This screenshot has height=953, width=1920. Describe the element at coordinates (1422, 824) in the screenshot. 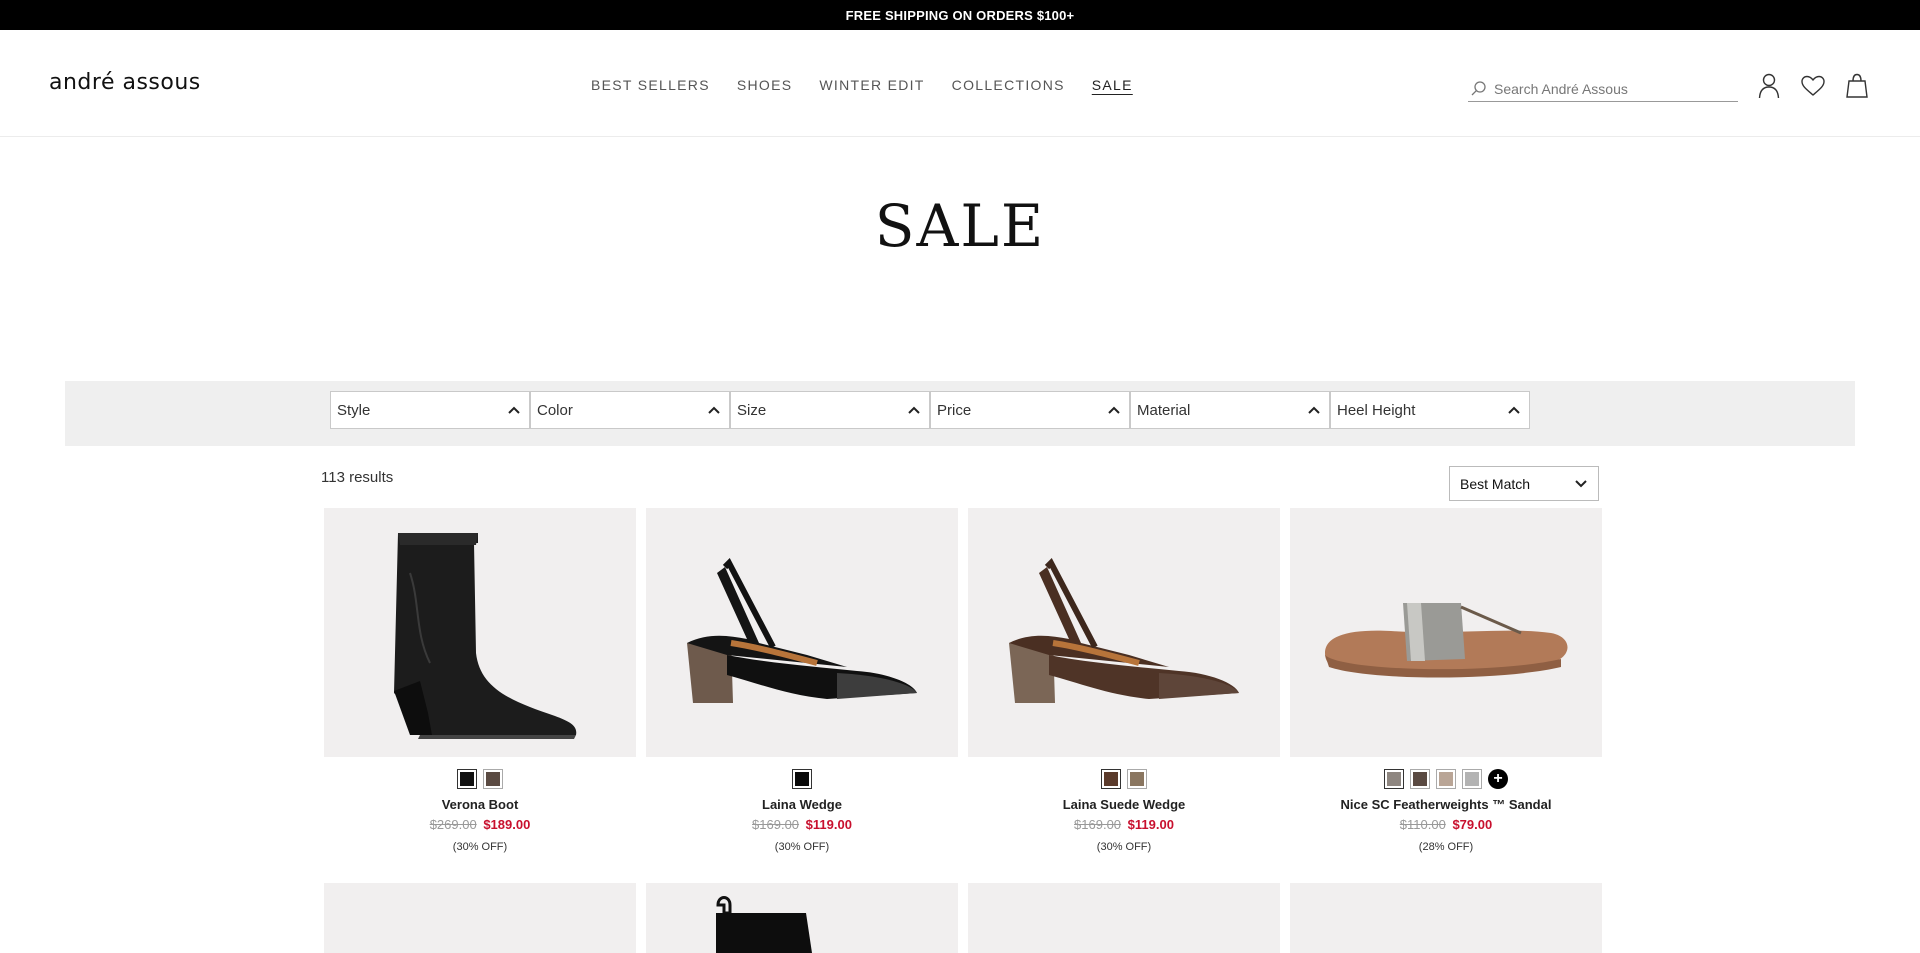

I see `original-price: $110.00` at that location.